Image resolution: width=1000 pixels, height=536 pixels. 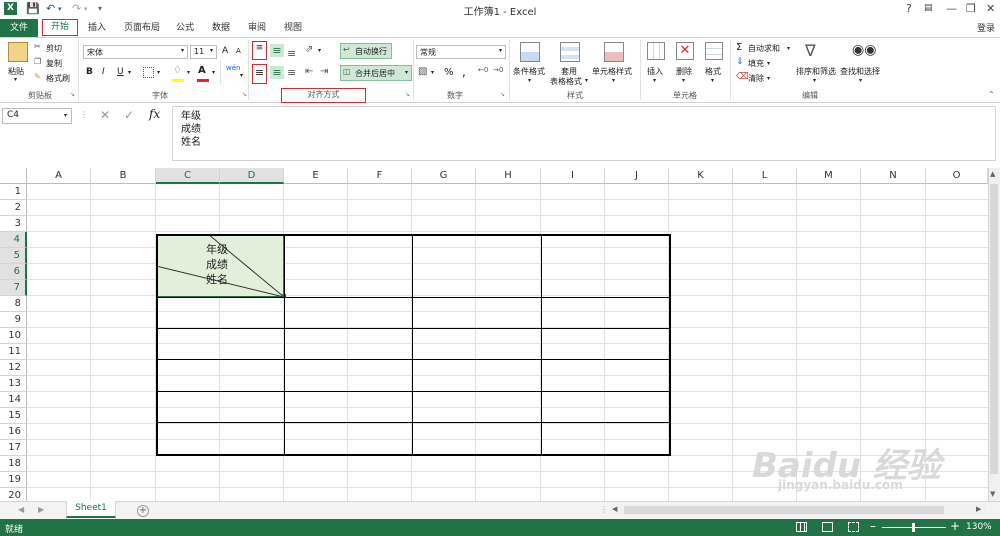 I want to click on number-launcher-icon: ↘, so click(x=502, y=94).